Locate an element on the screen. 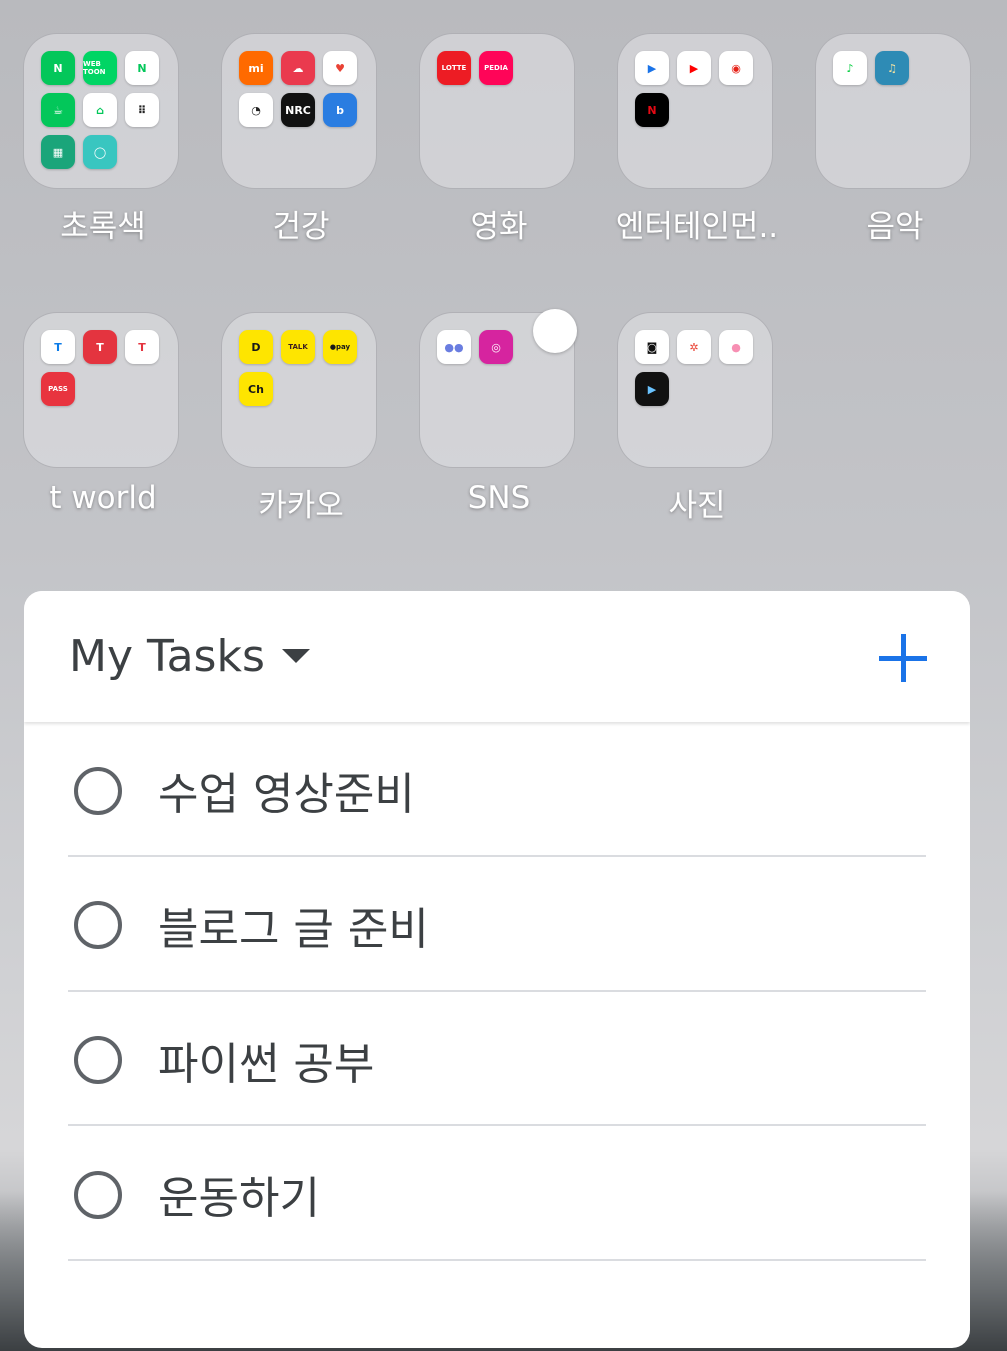  google-photos-icon: ✲ is located at coordinates (694, 347).